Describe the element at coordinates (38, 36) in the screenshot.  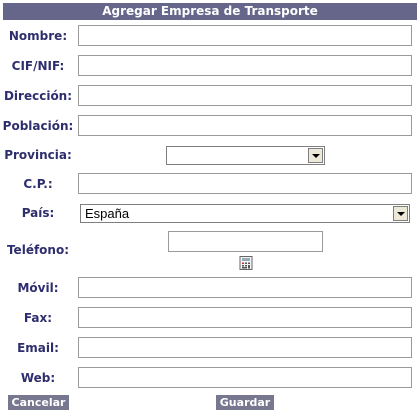
I see `nombre-label: Nombre:` at that location.